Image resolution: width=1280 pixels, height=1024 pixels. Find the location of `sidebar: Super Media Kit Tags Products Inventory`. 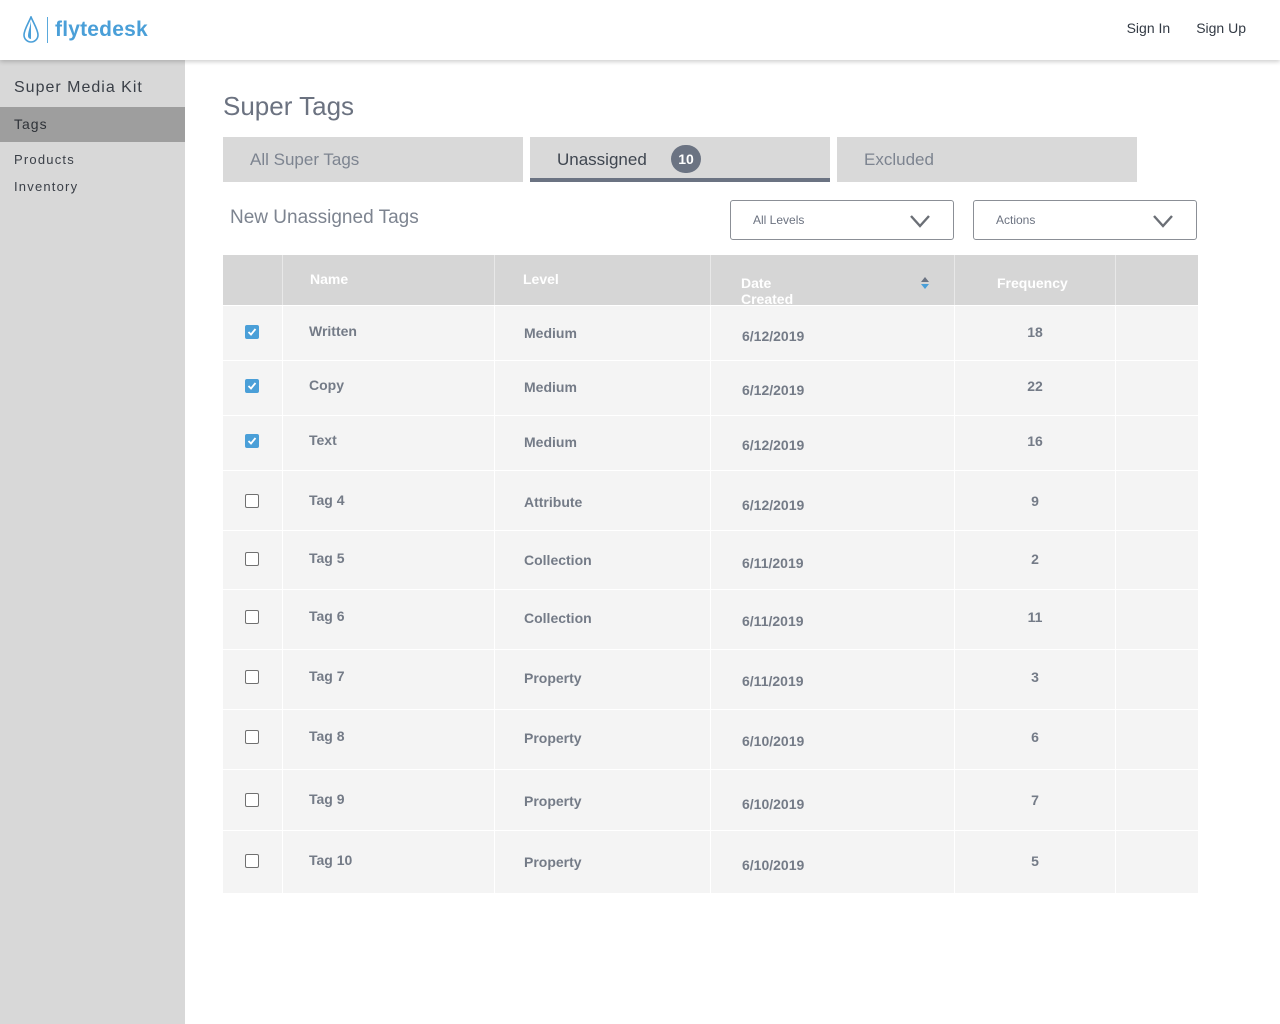

sidebar: Super Media Kit Tags Products Inventory is located at coordinates (92, 542).